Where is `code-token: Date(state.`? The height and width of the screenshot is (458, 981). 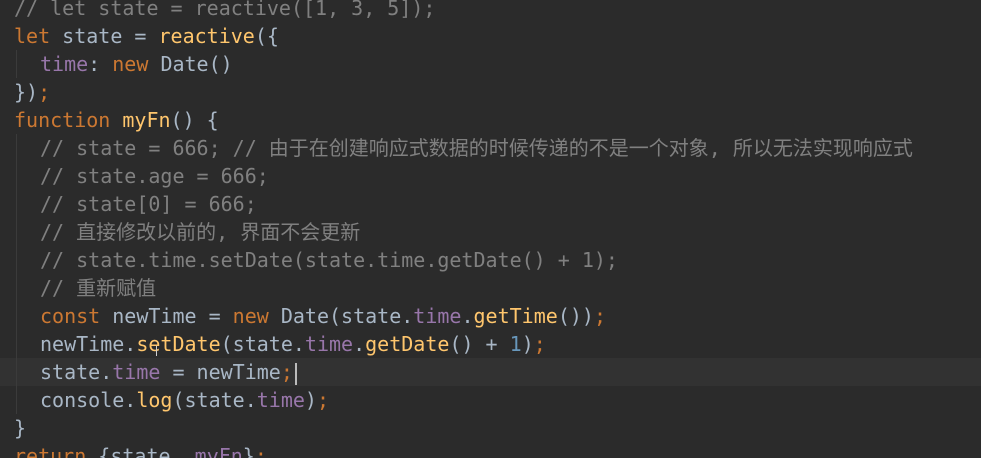
code-token: Date(state. is located at coordinates (347, 316).